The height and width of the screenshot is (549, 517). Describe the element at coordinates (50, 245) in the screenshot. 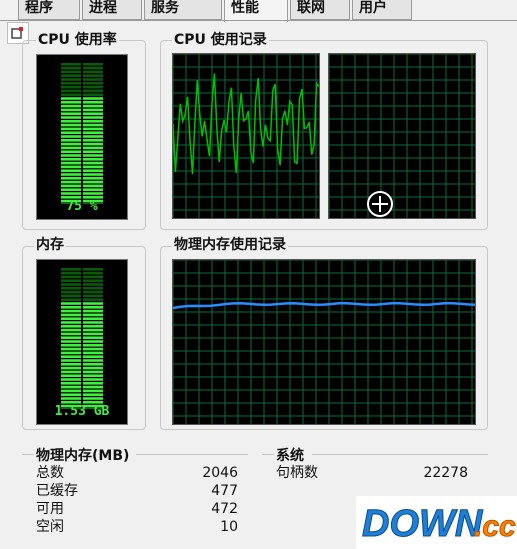

I see `memory-title: 内存` at that location.